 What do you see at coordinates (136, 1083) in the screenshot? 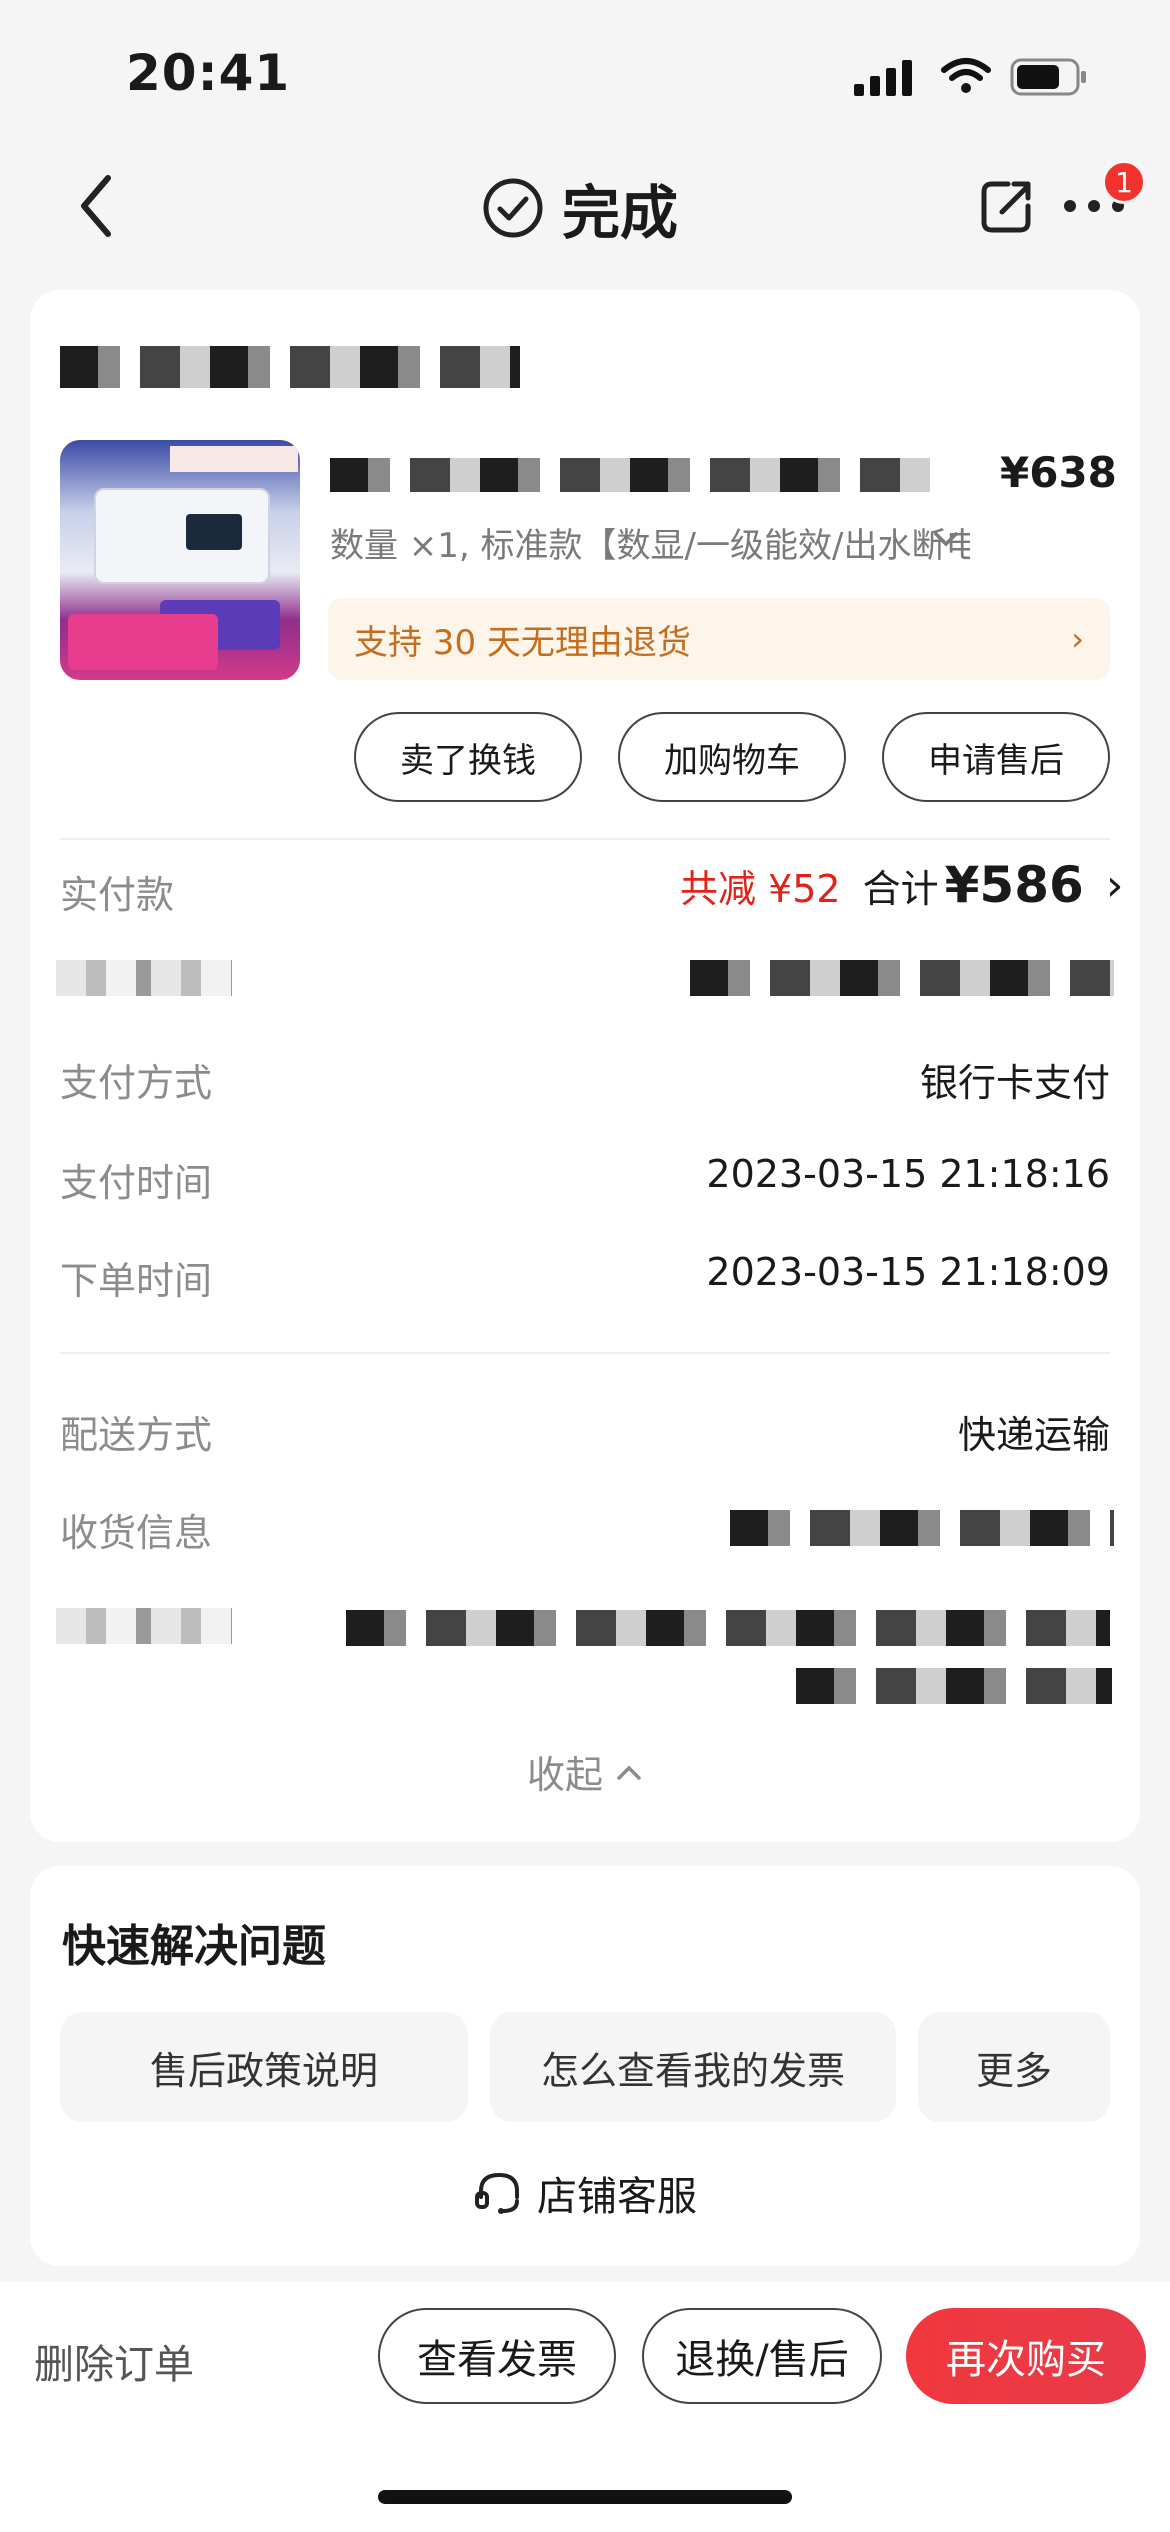
I see `payment-method-label: 支付方式` at bounding box center [136, 1083].